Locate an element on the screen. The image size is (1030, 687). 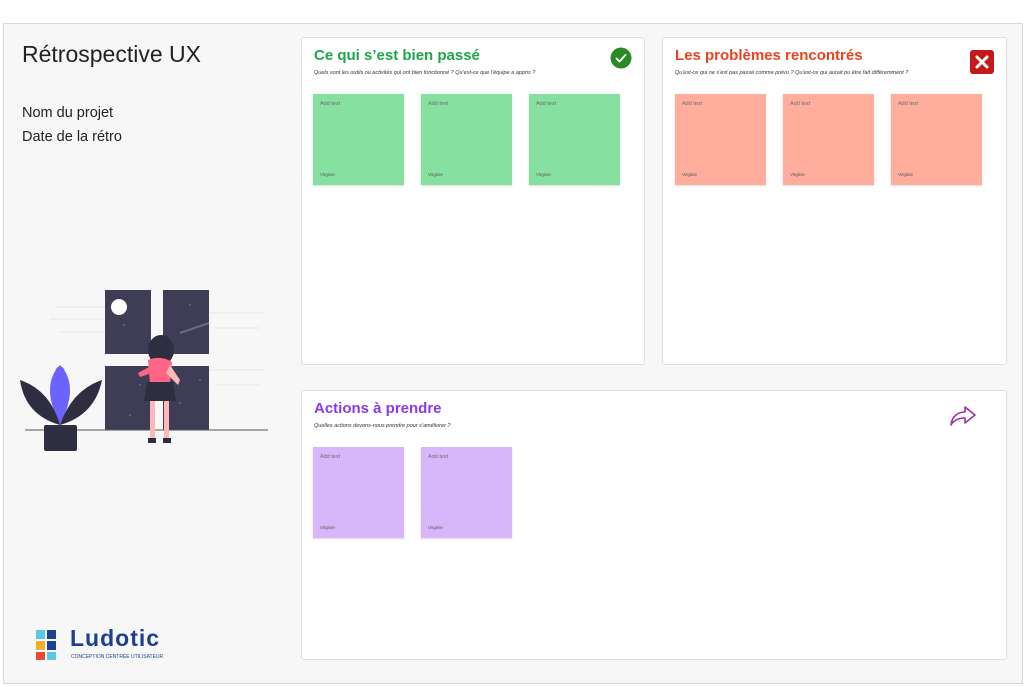
ludotic-logo-mark-icon is located at coordinates (46, 645).